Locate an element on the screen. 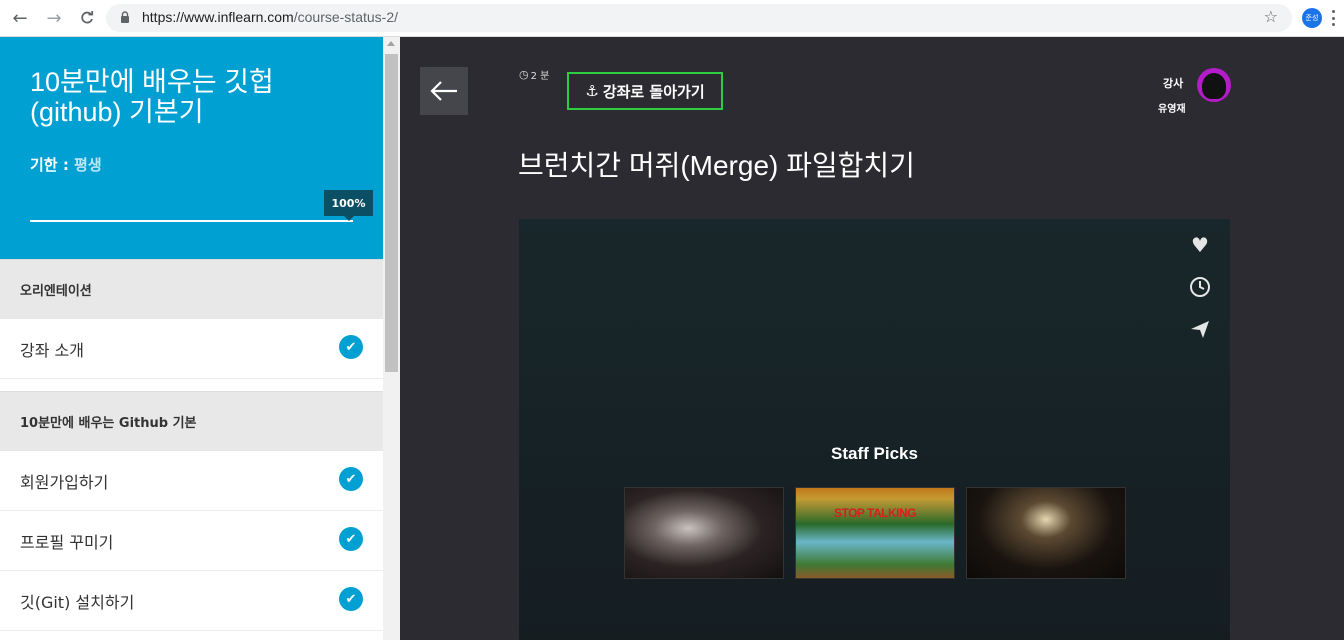  progress-fill is located at coordinates (191, 221).